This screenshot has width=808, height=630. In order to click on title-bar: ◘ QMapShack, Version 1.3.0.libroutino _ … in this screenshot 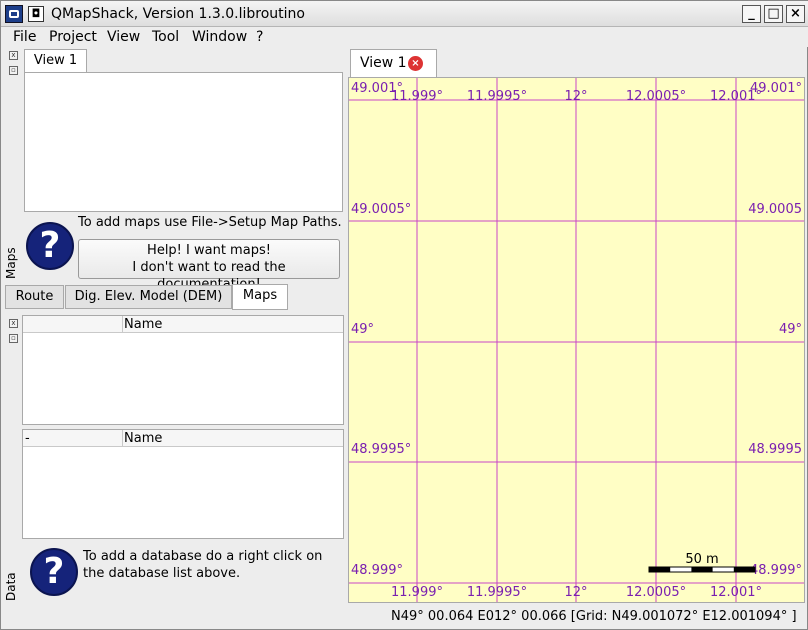, I will do `click(404, 14)`.